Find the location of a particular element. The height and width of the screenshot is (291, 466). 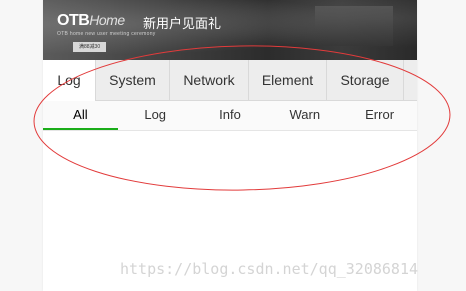

tab-storage: Storage is located at coordinates (365, 80).